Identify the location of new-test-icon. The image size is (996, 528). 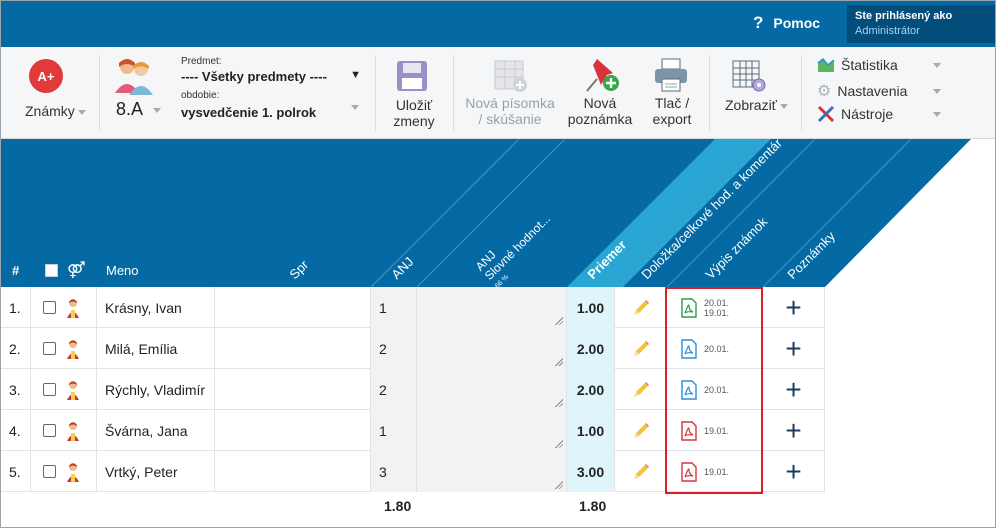
(511, 78).